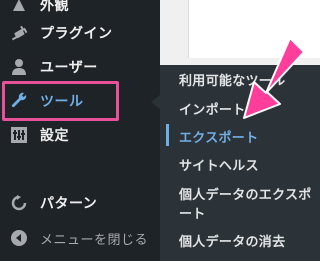 The height and width of the screenshot is (261, 320). I want to click on submenu-item-site-health: サイトヘルス, so click(219, 164).